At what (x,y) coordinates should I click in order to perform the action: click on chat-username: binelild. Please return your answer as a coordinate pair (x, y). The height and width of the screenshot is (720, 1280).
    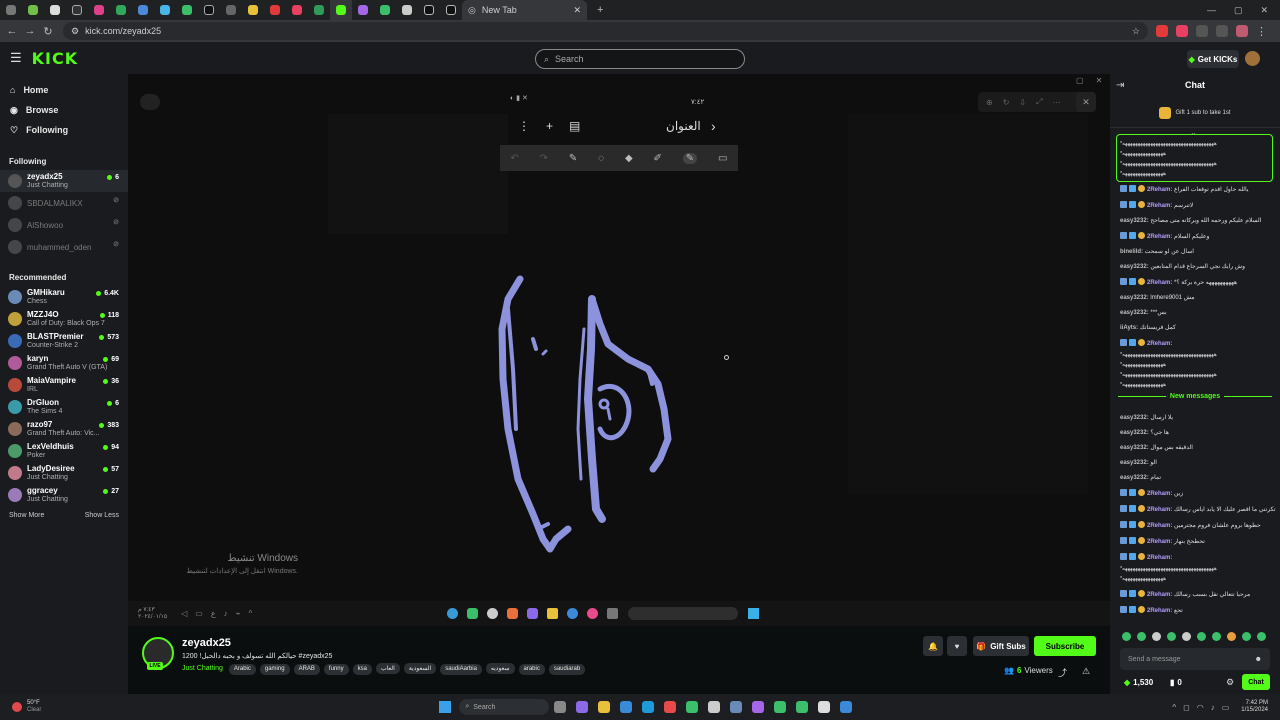
    Looking at the image, I should click on (1130, 252).